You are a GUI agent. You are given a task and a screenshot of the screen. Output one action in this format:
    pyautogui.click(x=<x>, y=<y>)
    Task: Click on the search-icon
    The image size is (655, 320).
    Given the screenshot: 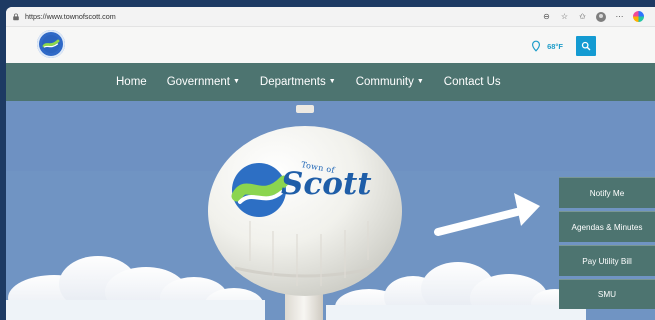 What is the action you would take?
    pyautogui.click(x=586, y=46)
    